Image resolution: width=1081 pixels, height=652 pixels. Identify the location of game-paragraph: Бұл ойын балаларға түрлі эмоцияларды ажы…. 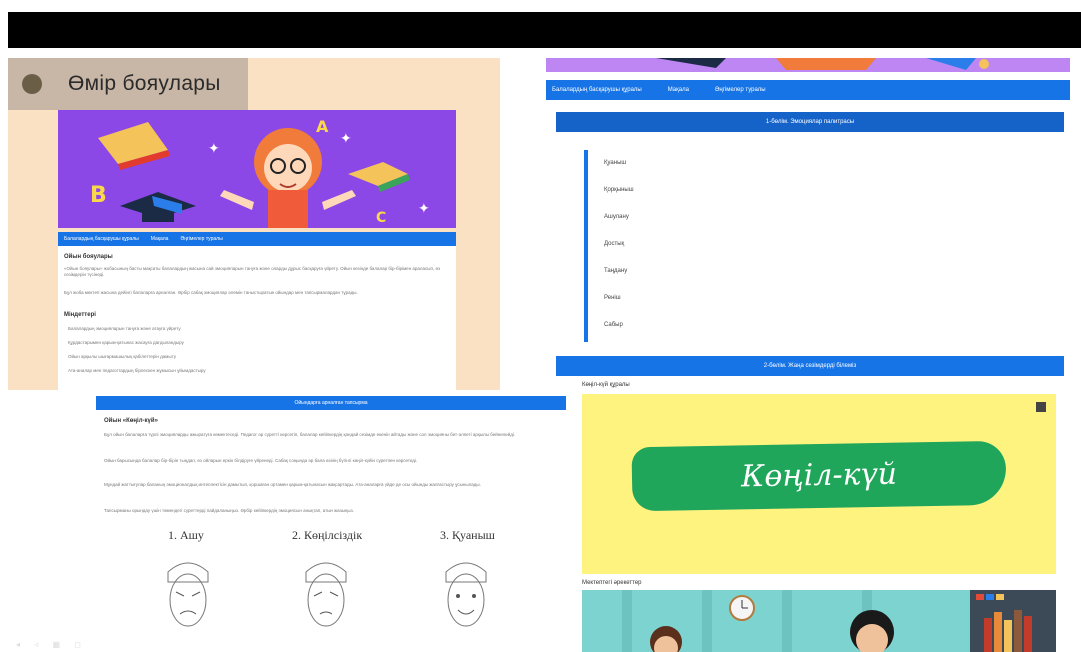
(310, 434).